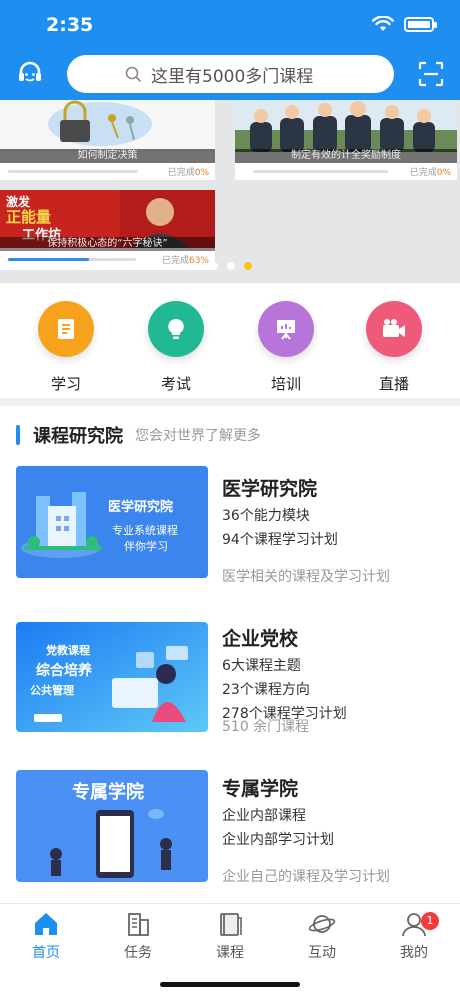  Describe the element at coordinates (28, 217) in the screenshot. I see `poster-text: 正能量` at that location.